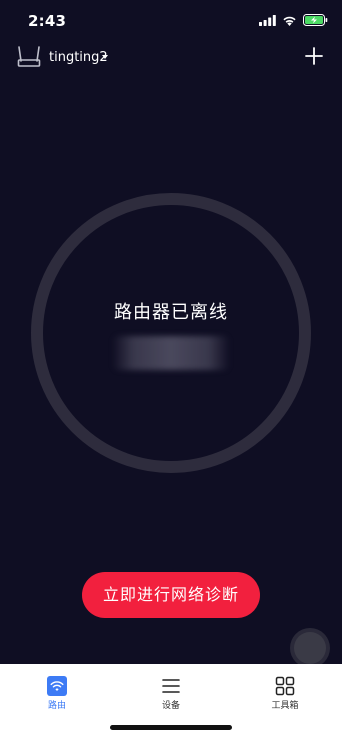  What do you see at coordinates (289, 21) in the screenshot?
I see `wifi-icon` at bounding box center [289, 21].